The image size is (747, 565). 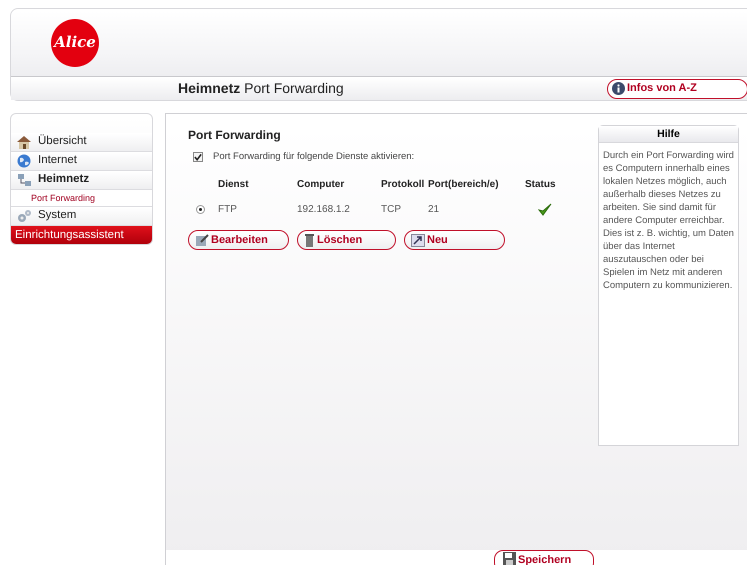 What do you see at coordinates (418, 240) in the screenshot?
I see `arrow-icon` at bounding box center [418, 240].